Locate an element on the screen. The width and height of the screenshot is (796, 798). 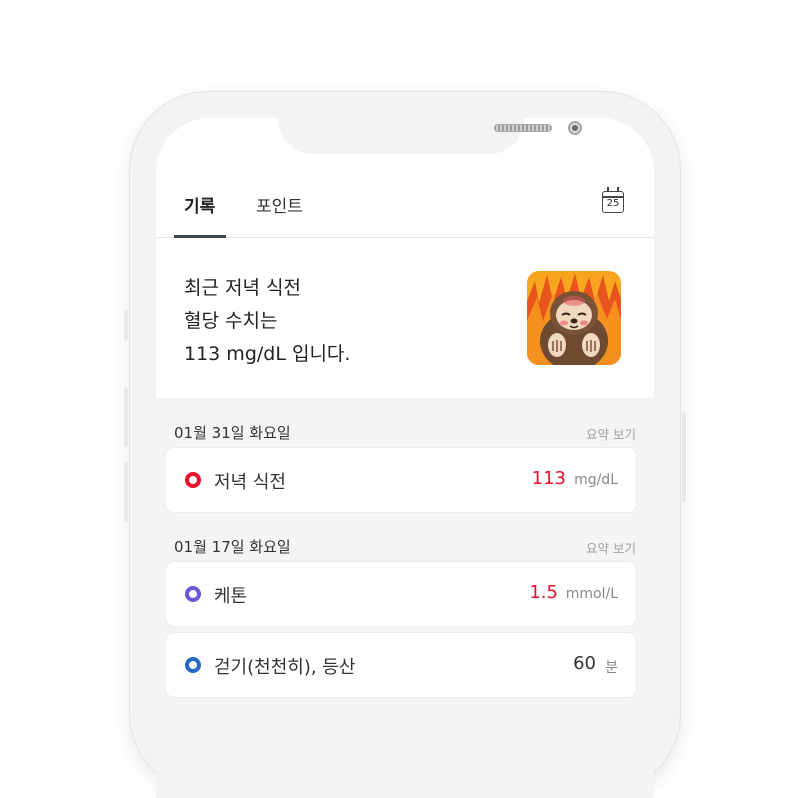
volume-down-button is located at coordinates (126, 492).